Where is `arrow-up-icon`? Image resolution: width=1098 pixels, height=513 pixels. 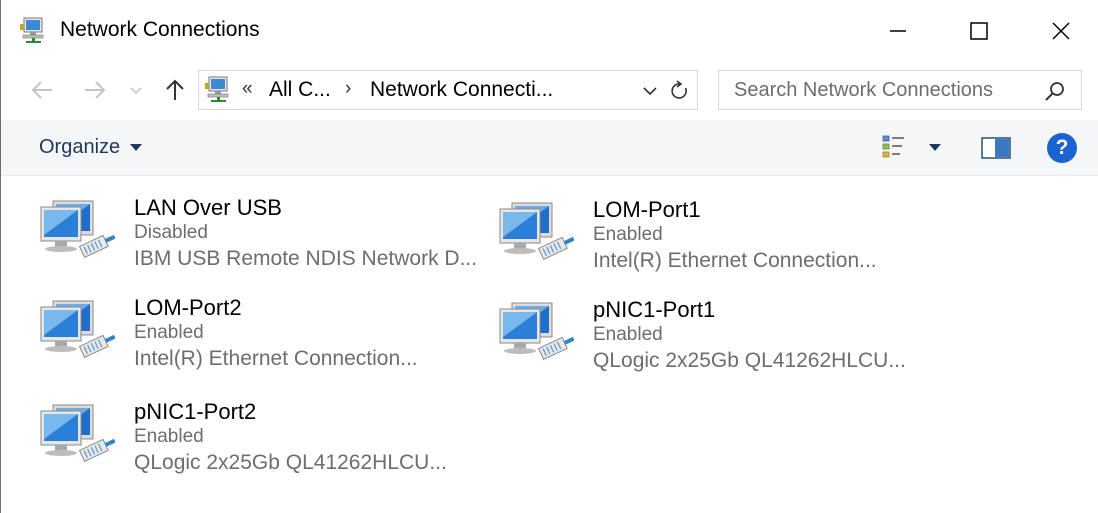
arrow-up-icon is located at coordinates (175, 89).